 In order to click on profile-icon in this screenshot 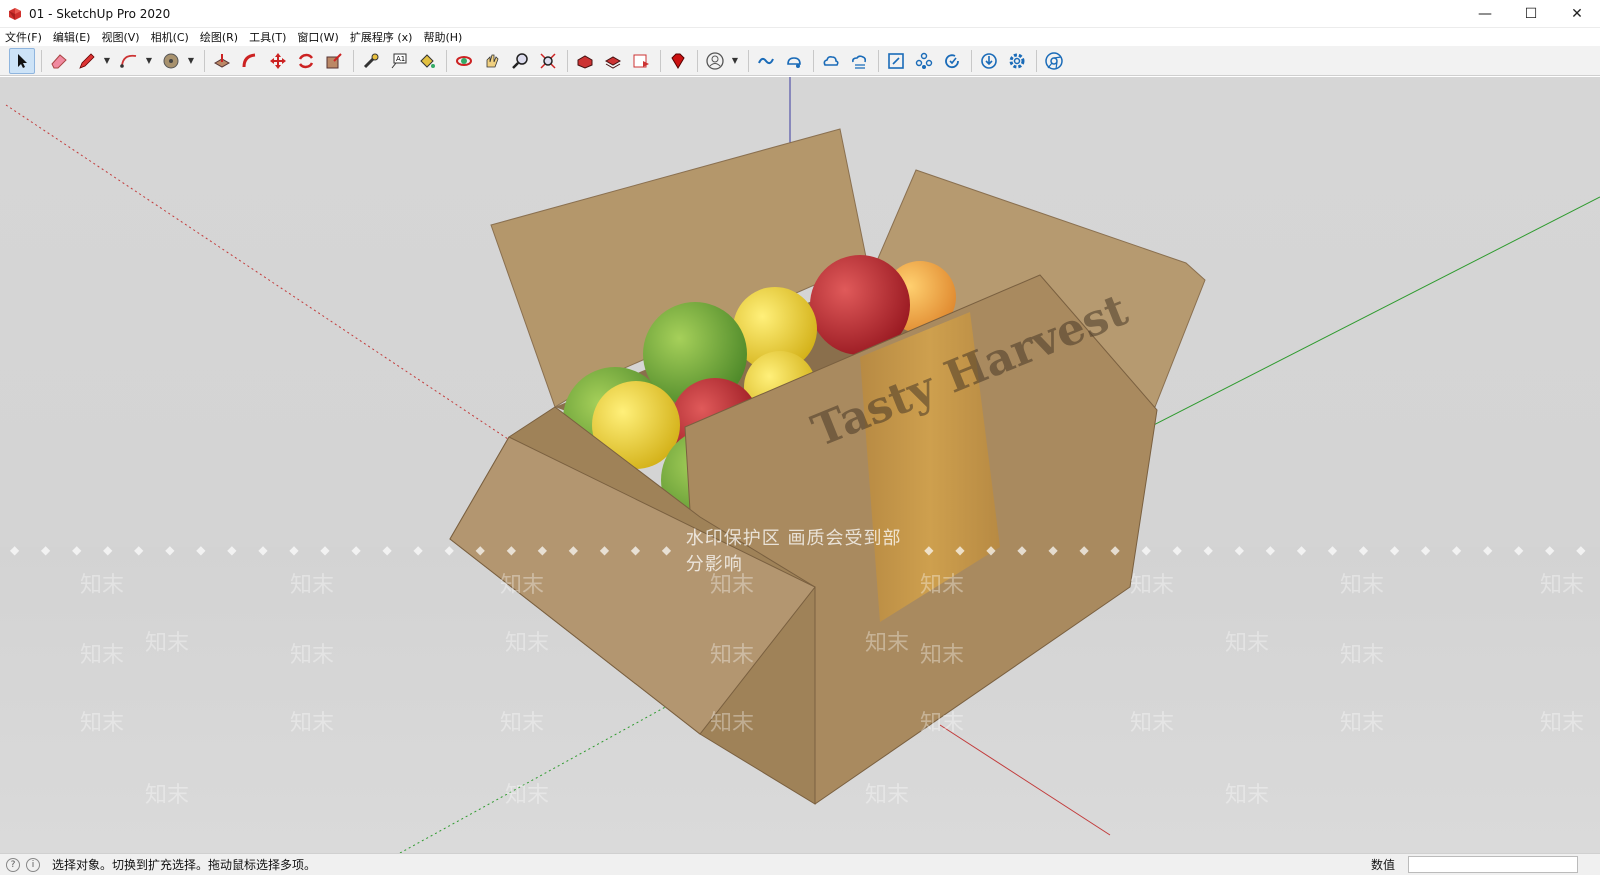, I will do `click(715, 61)`.